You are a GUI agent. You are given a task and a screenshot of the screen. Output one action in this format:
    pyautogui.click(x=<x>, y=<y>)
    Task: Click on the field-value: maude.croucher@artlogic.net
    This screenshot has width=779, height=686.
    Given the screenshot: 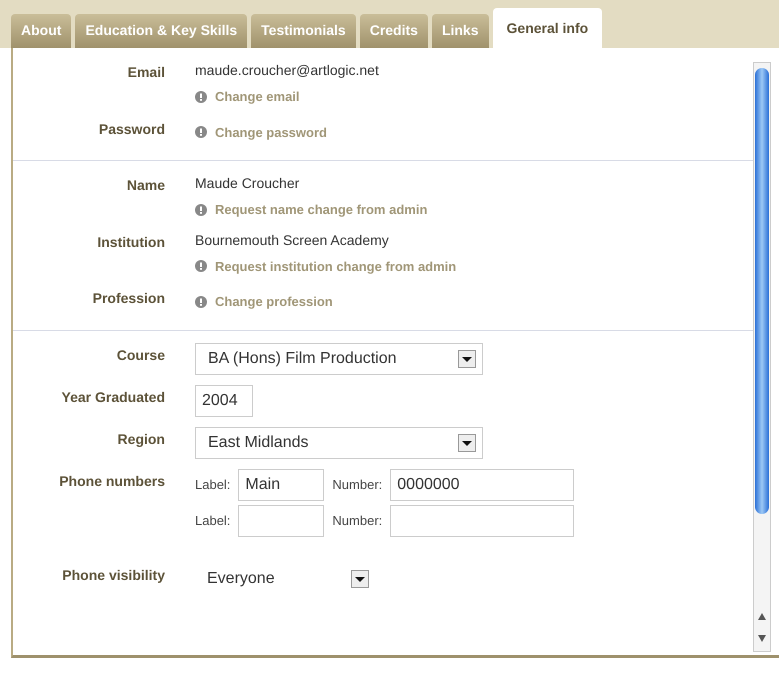 What is the action you would take?
    pyautogui.click(x=287, y=70)
    